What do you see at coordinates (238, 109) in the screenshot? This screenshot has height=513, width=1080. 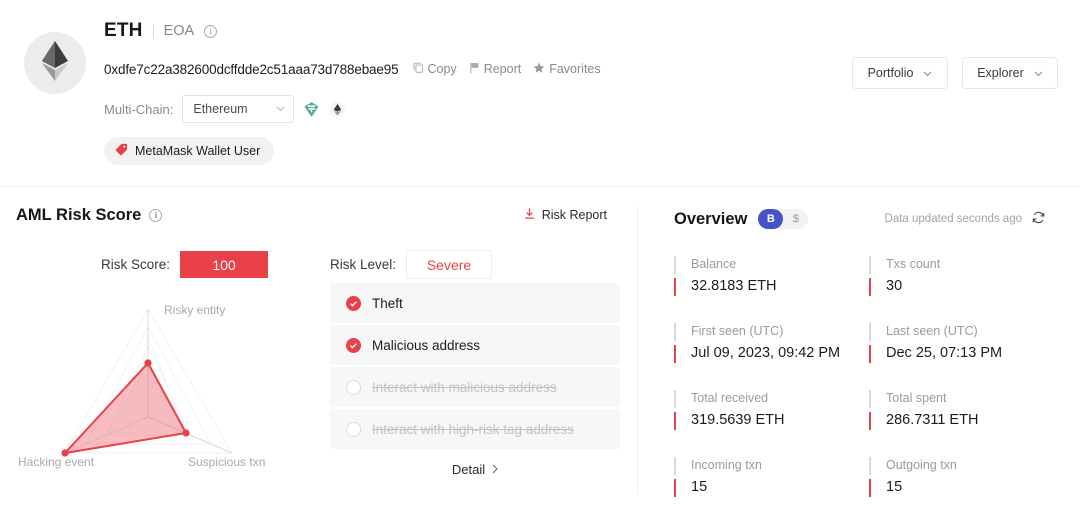 I see `chain-select: Ethereum` at bounding box center [238, 109].